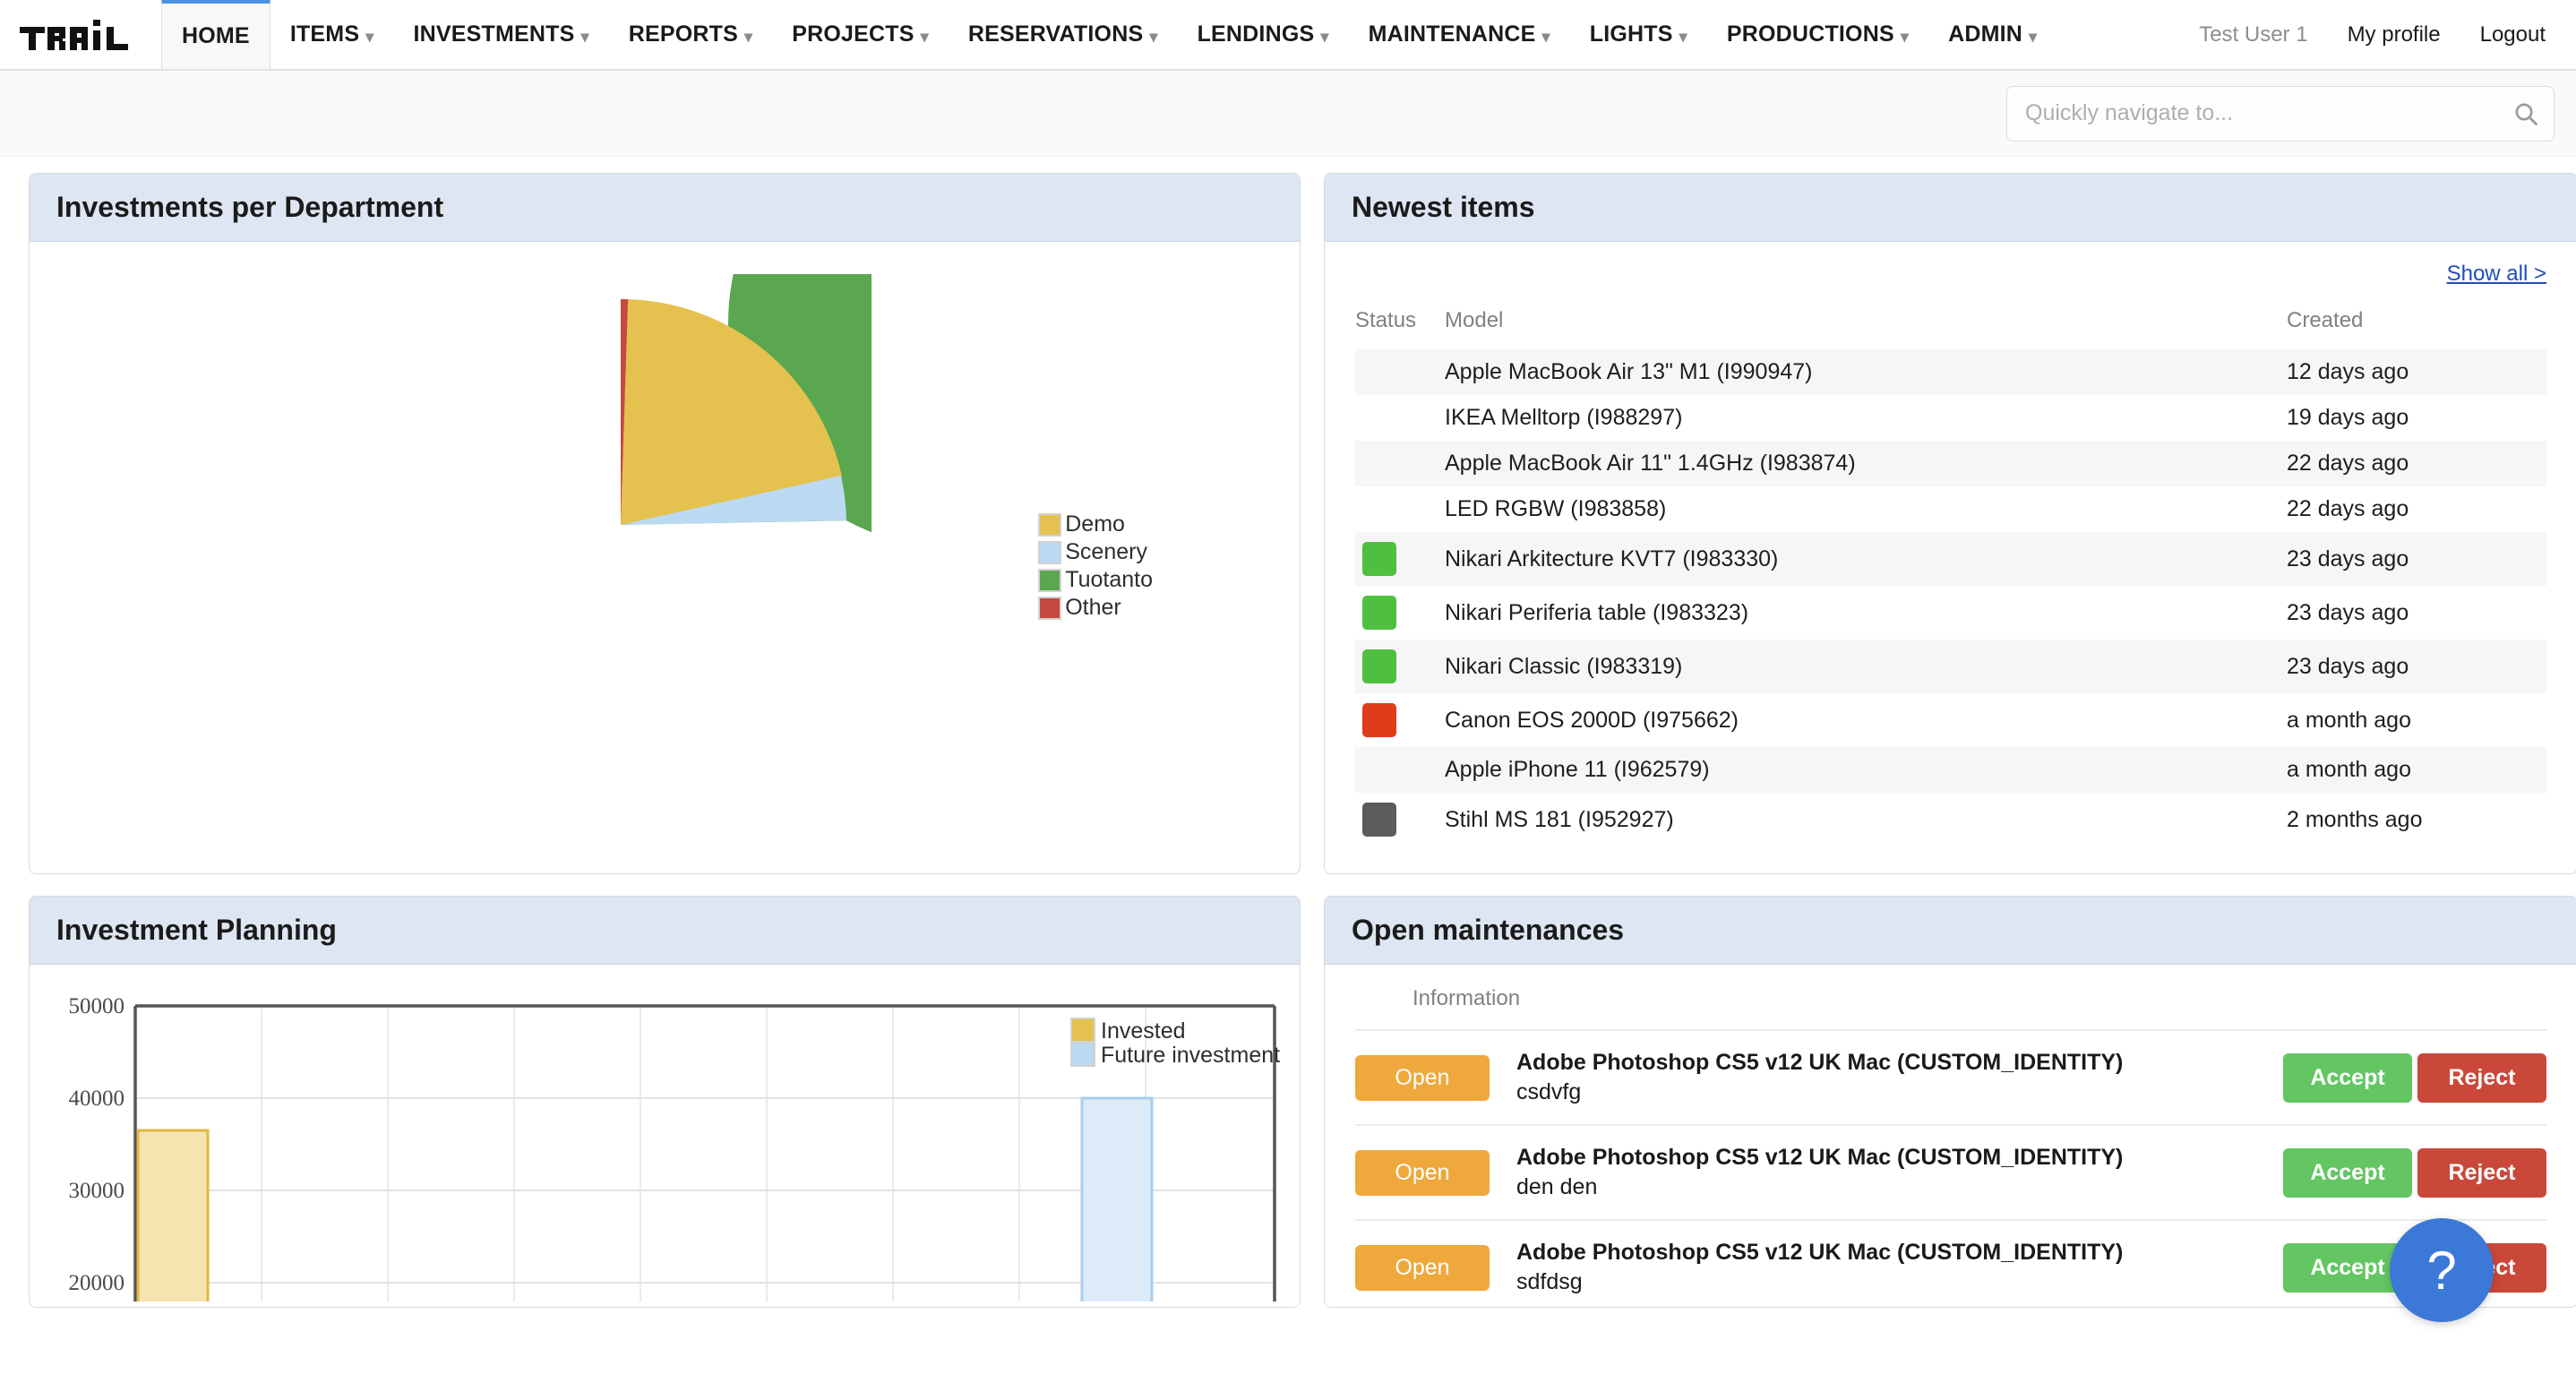 The width and height of the screenshot is (2576, 1383). I want to click on nav-item-lendings: LENDINGS ▾, so click(1263, 34).